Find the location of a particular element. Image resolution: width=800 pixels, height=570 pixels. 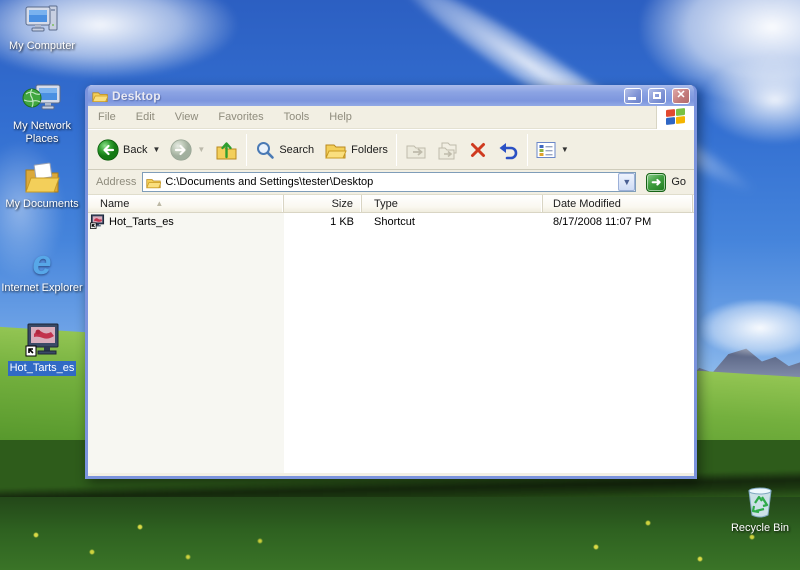

column-header-type: Type is located at coordinates (452, 203).